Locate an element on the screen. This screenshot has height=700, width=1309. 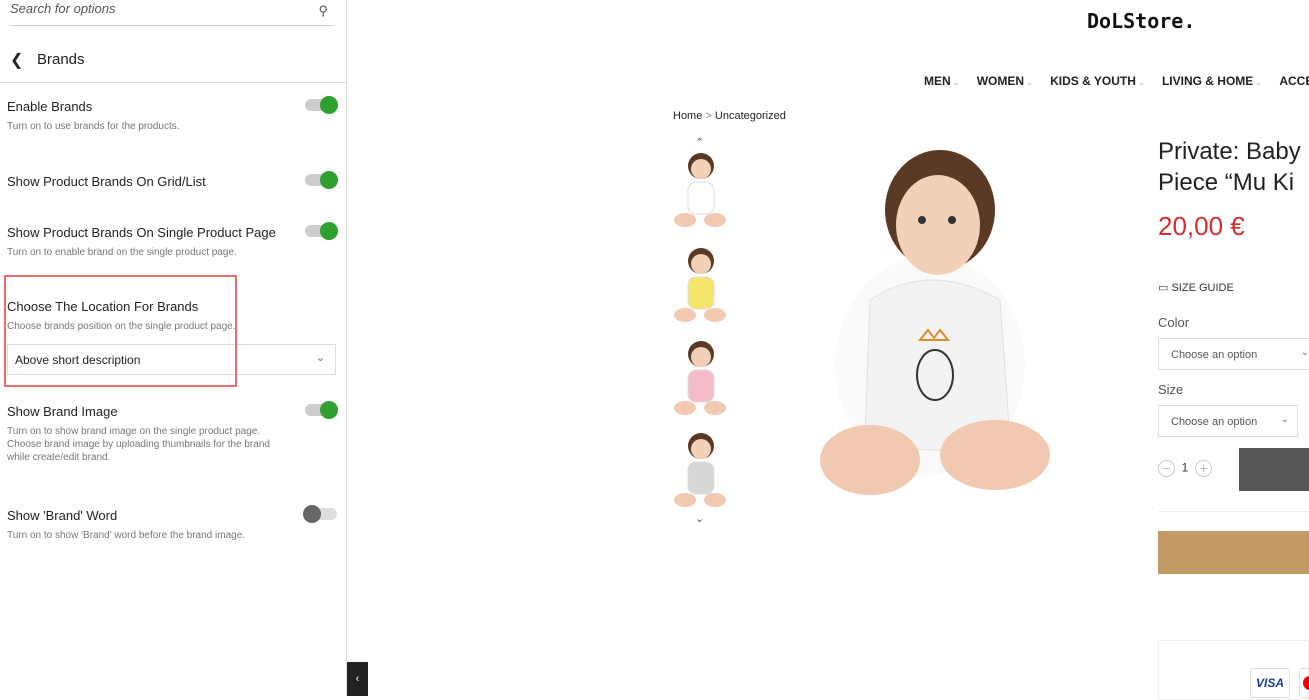
thumb-up-icon: ⌃ is located at coordinates (699, 142).